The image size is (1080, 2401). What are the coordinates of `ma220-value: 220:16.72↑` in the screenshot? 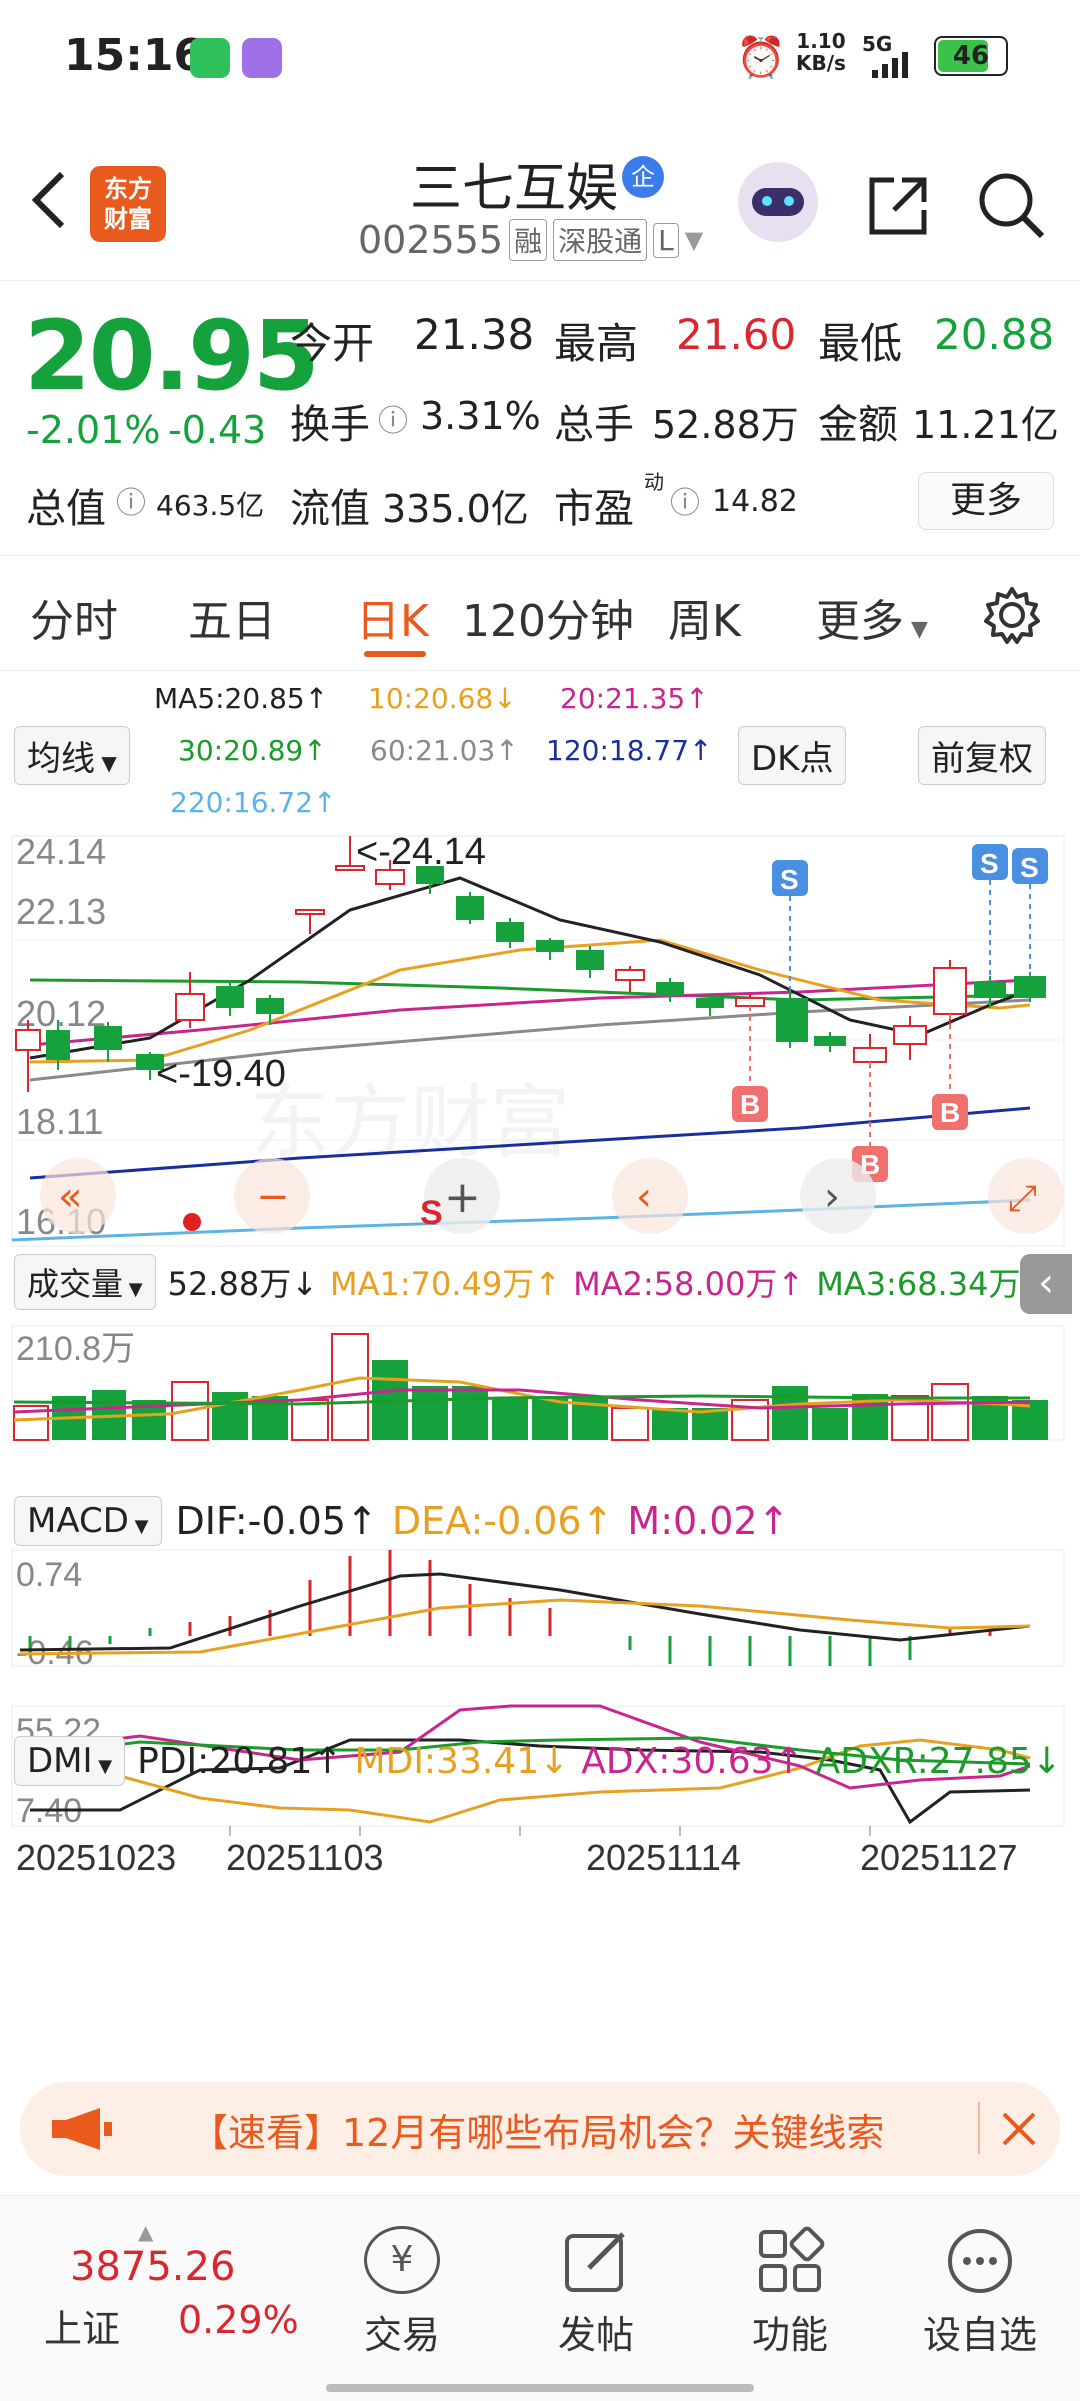 It's located at (253, 802).